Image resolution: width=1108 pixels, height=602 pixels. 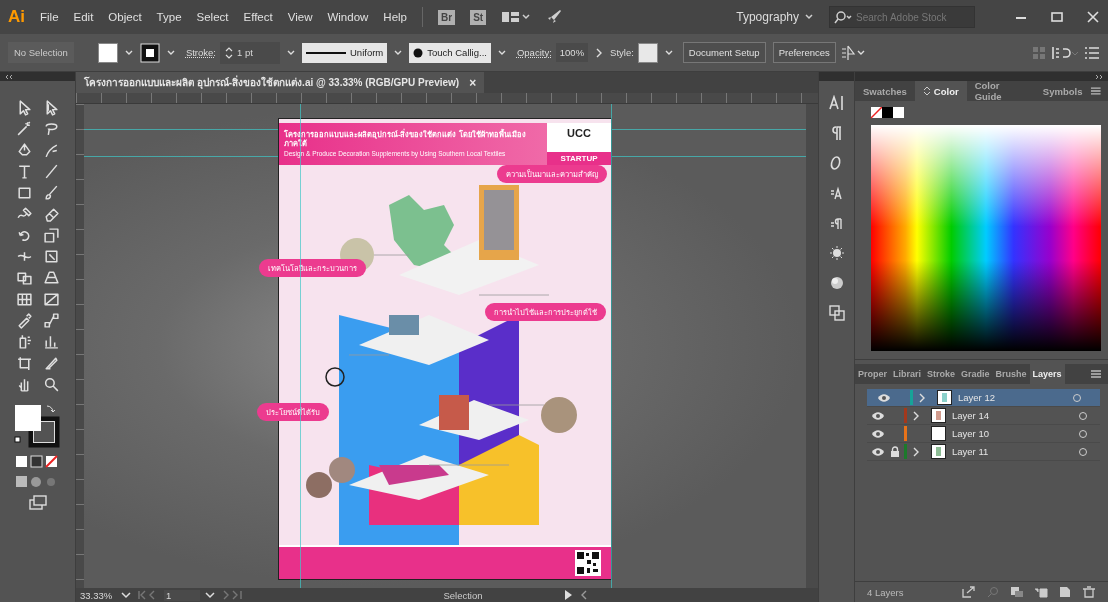 I want to click on paintbrush-icon, so click(x=51, y=193).